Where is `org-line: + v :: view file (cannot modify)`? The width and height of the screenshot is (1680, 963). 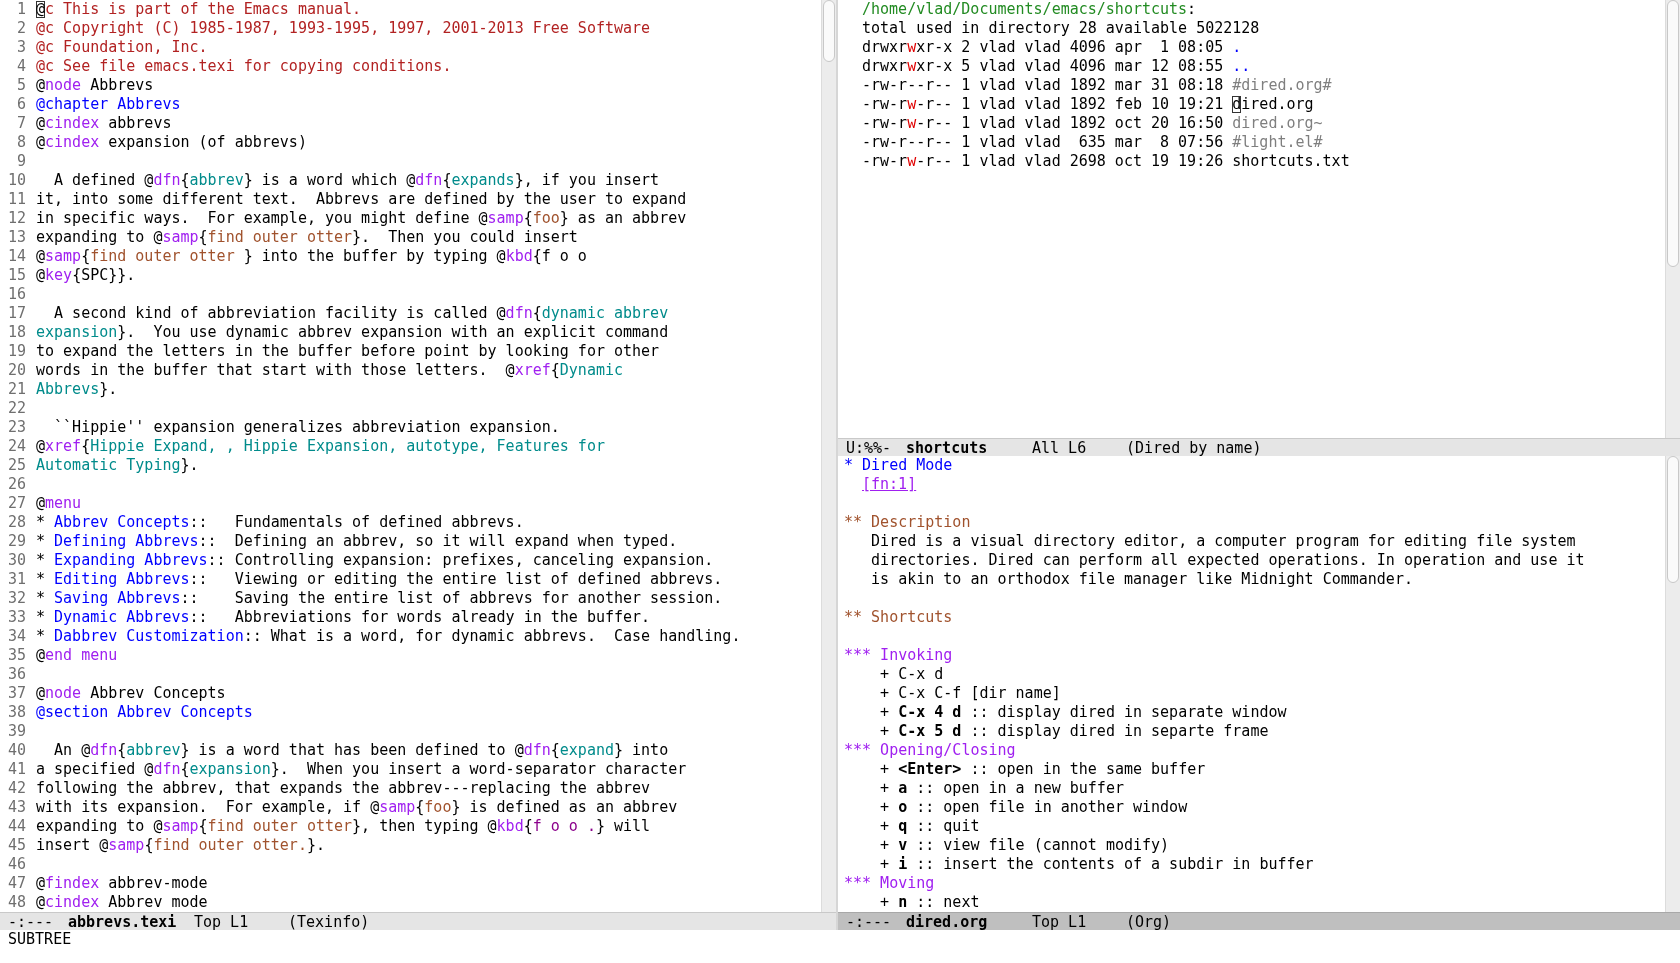 org-line: + v :: view file (cannot modify) is located at coordinates (1024, 845).